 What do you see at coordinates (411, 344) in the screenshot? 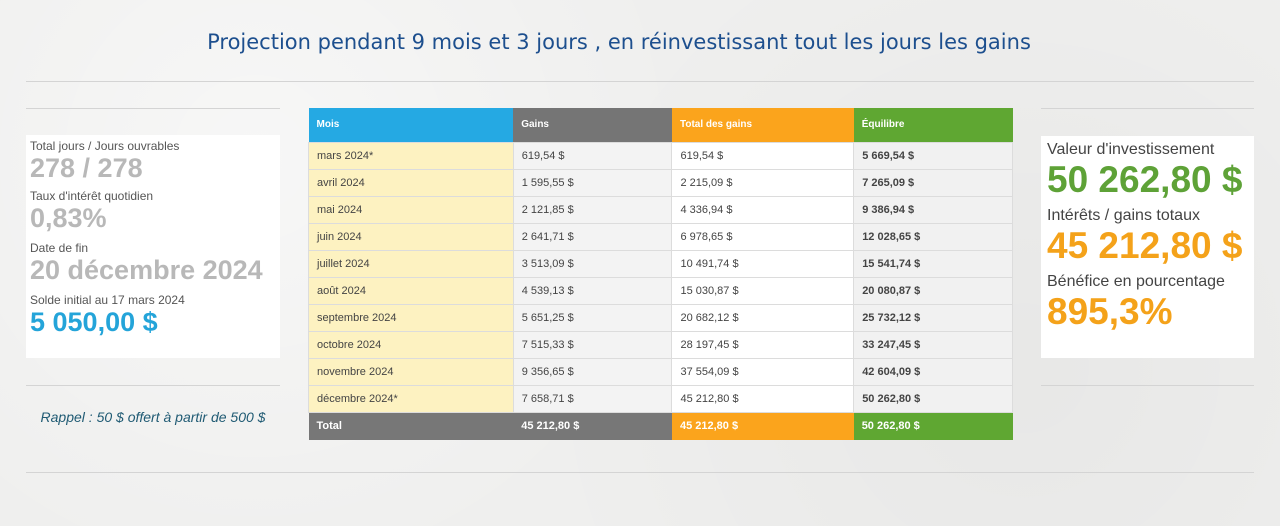
I see `cell-mois: octobre 2024` at bounding box center [411, 344].